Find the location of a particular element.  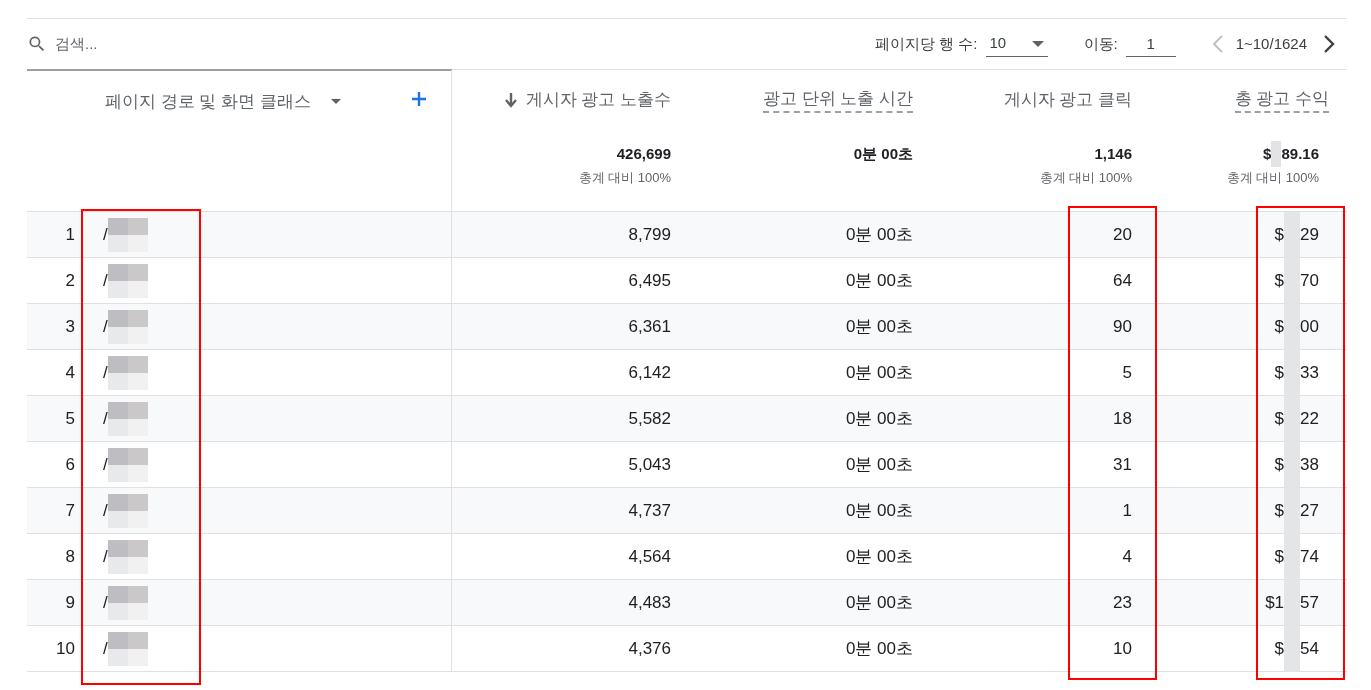

row-number: 4 is located at coordinates (70, 373).